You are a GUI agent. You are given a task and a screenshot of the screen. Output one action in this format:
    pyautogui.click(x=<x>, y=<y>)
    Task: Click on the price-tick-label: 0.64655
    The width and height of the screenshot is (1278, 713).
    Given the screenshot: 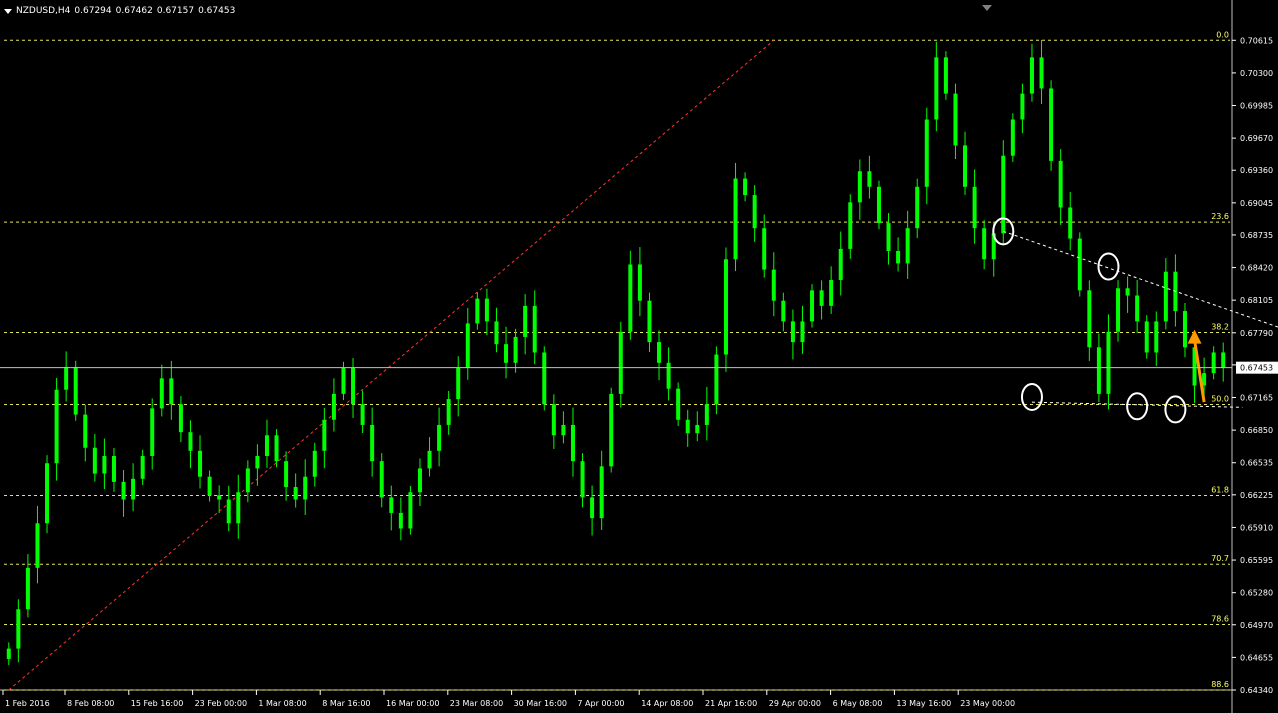 What is the action you would take?
    pyautogui.click(x=1256, y=657)
    